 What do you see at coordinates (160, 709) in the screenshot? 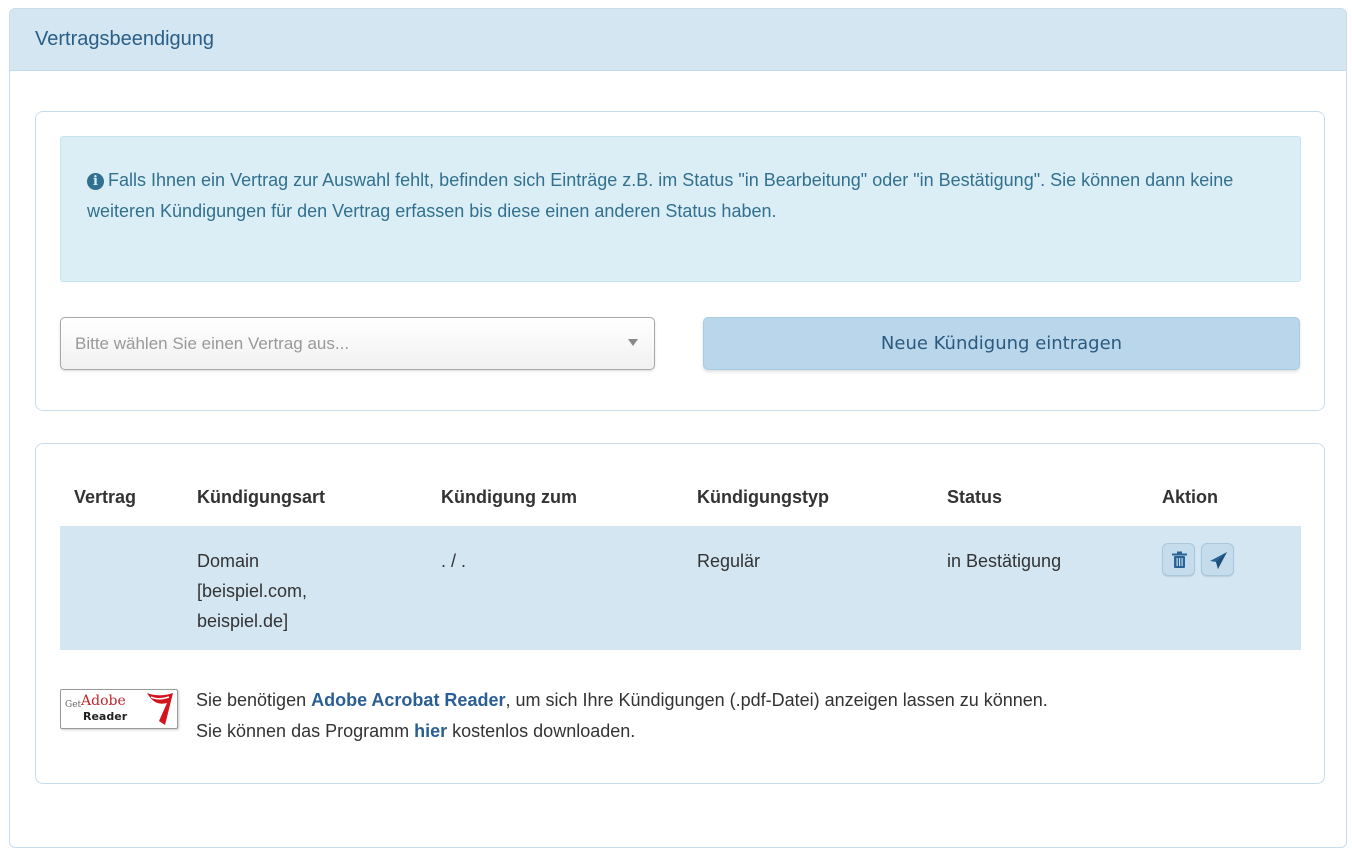
I see `adobe-reader-logo-icon` at bounding box center [160, 709].